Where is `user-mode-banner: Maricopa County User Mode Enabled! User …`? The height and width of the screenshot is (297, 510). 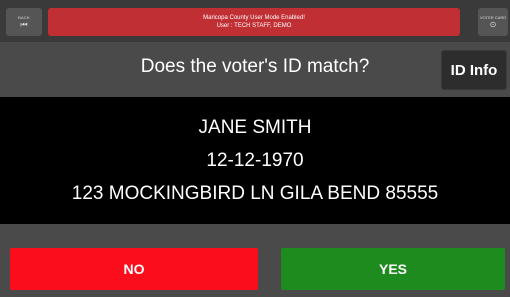 user-mode-banner: Maricopa County User Mode Enabled! User … is located at coordinates (254, 22).